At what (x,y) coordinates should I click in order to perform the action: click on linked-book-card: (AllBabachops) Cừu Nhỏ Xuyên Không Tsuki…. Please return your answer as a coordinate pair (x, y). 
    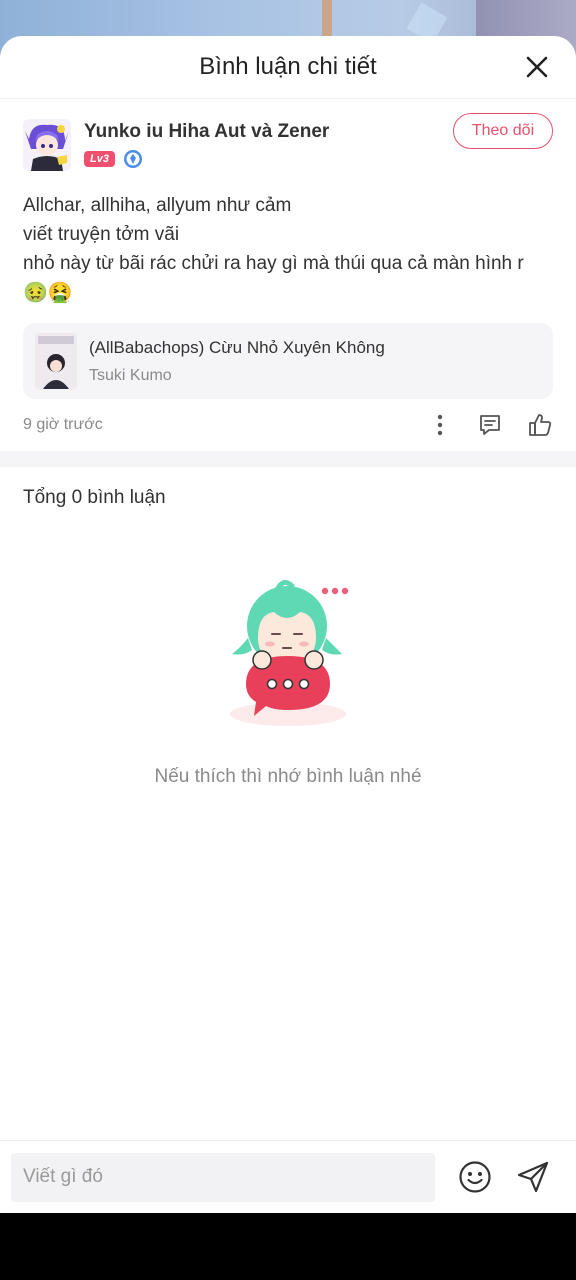
    Looking at the image, I should click on (288, 361).